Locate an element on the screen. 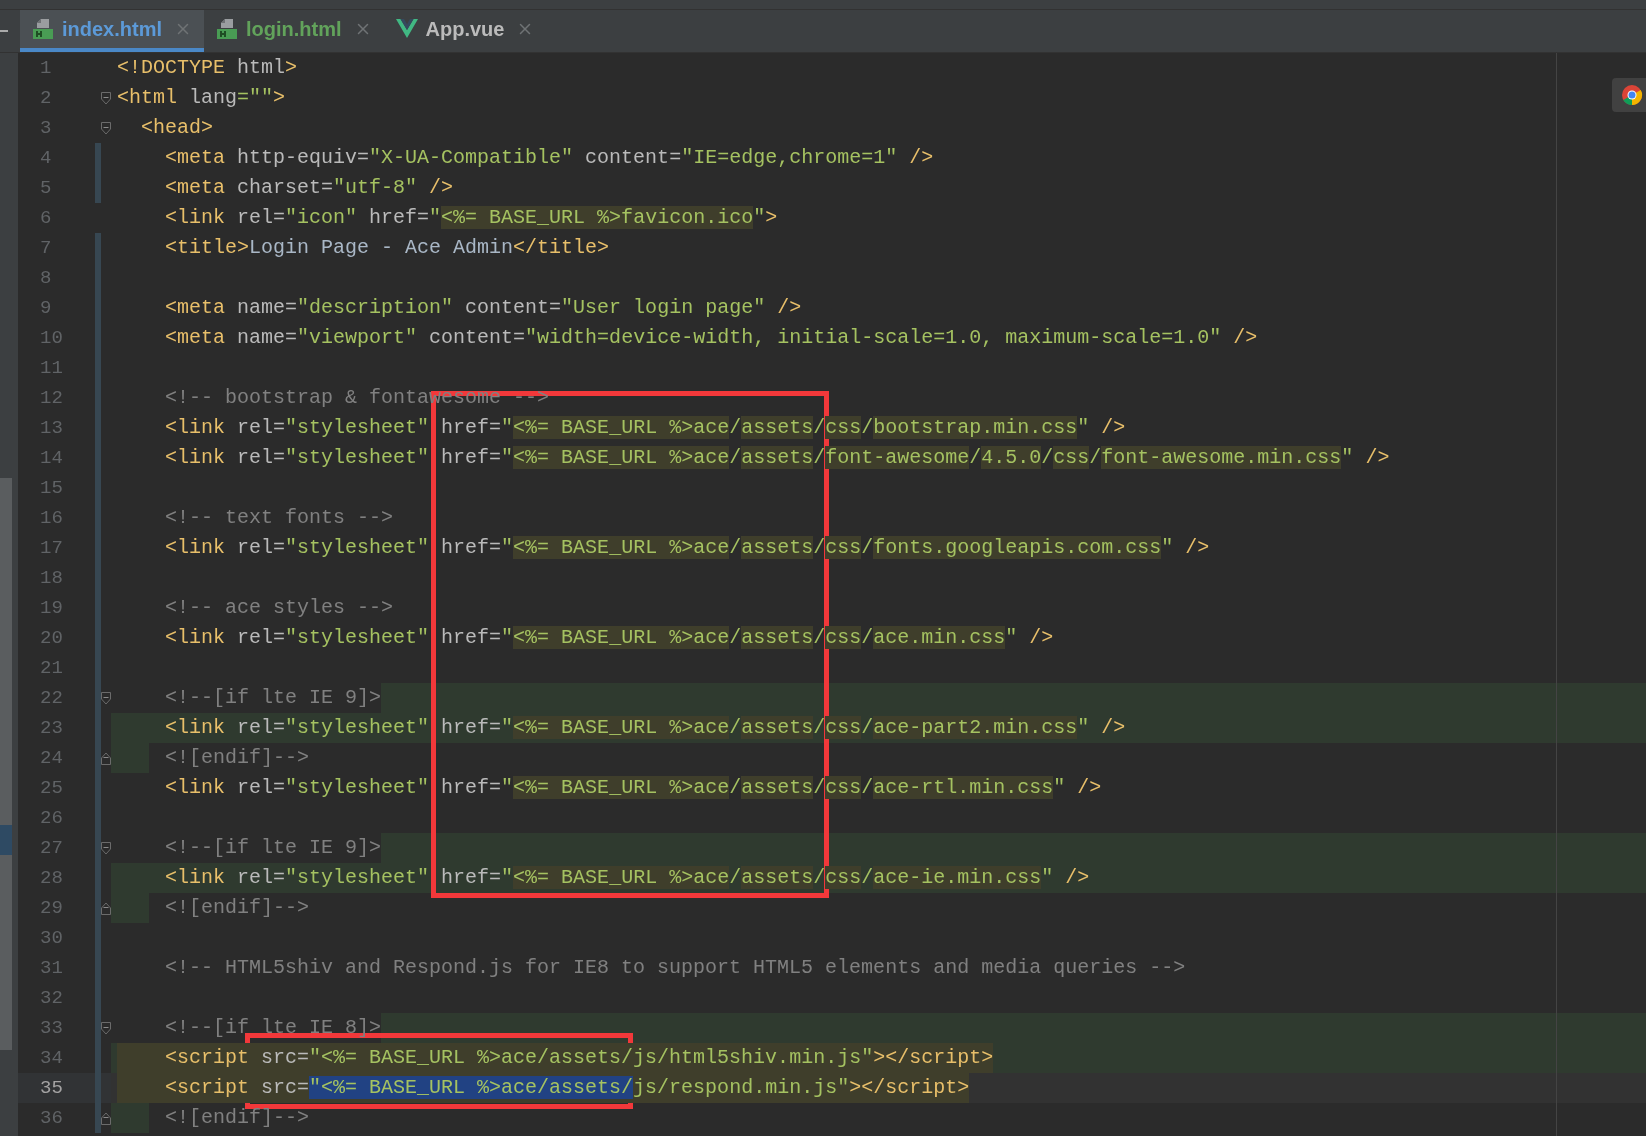  code-line: <link rel="stylesheet" href="<%= BASE_URL %>ace/assets/css/fonts.googleapis.com.css" /> is located at coordinates (687, 548).